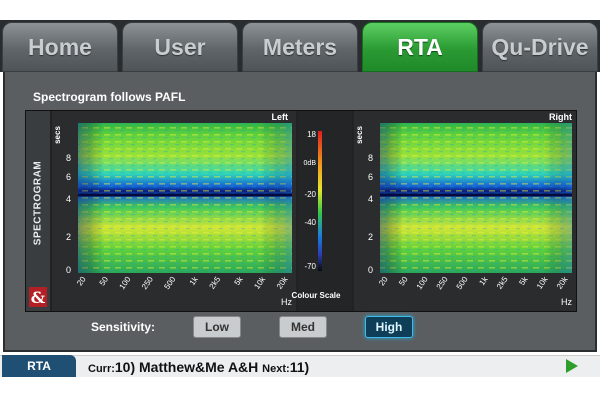  Describe the element at coordinates (109, 97) in the screenshot. I see `panel-title: Spectrogram follows PAFL` at that location.